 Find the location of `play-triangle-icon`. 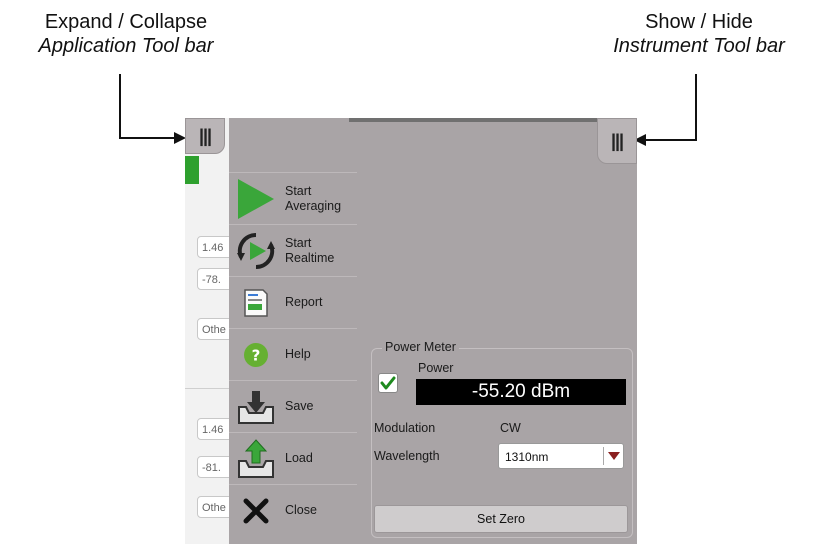

play-triangle-icon is located at coordinates (256, 199).